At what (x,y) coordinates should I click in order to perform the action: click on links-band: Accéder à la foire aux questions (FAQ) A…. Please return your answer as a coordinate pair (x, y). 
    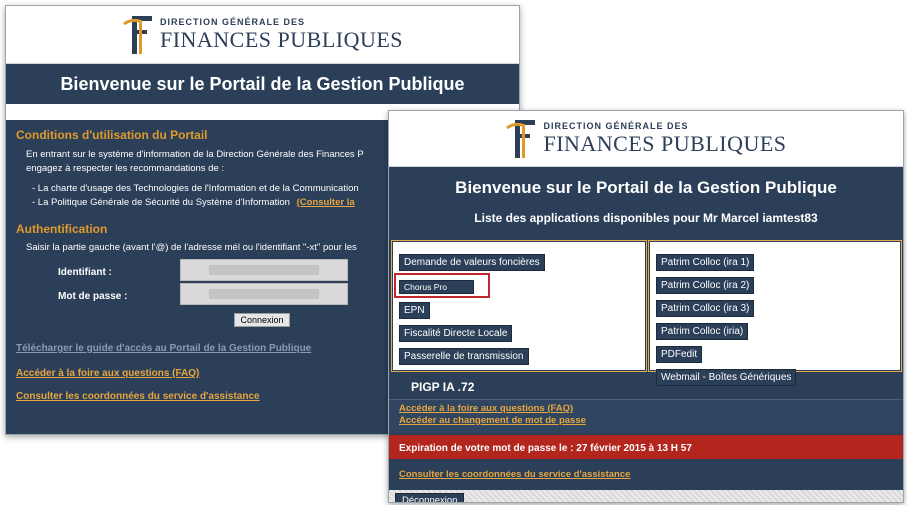
    Looking at the image, I should click on (646, 416).